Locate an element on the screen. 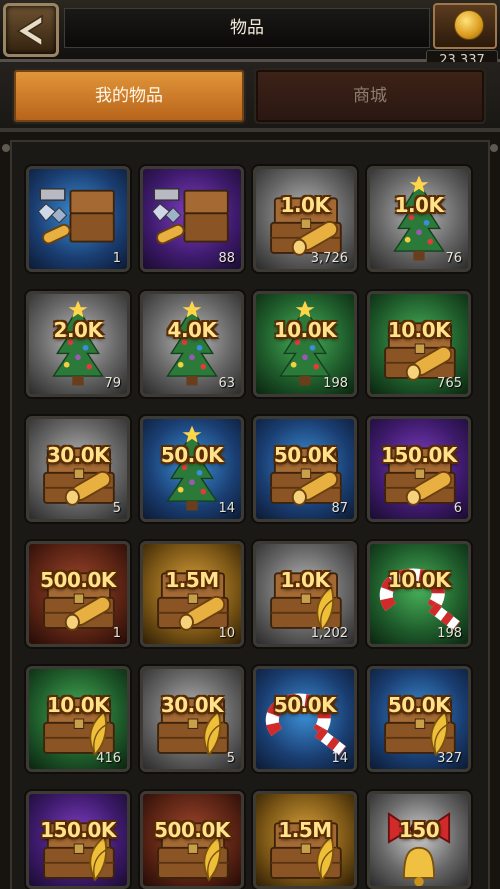 The height and width of the screenshot is (889, 500). inventory-item: 1.5M is located at coordinates (305, 840).